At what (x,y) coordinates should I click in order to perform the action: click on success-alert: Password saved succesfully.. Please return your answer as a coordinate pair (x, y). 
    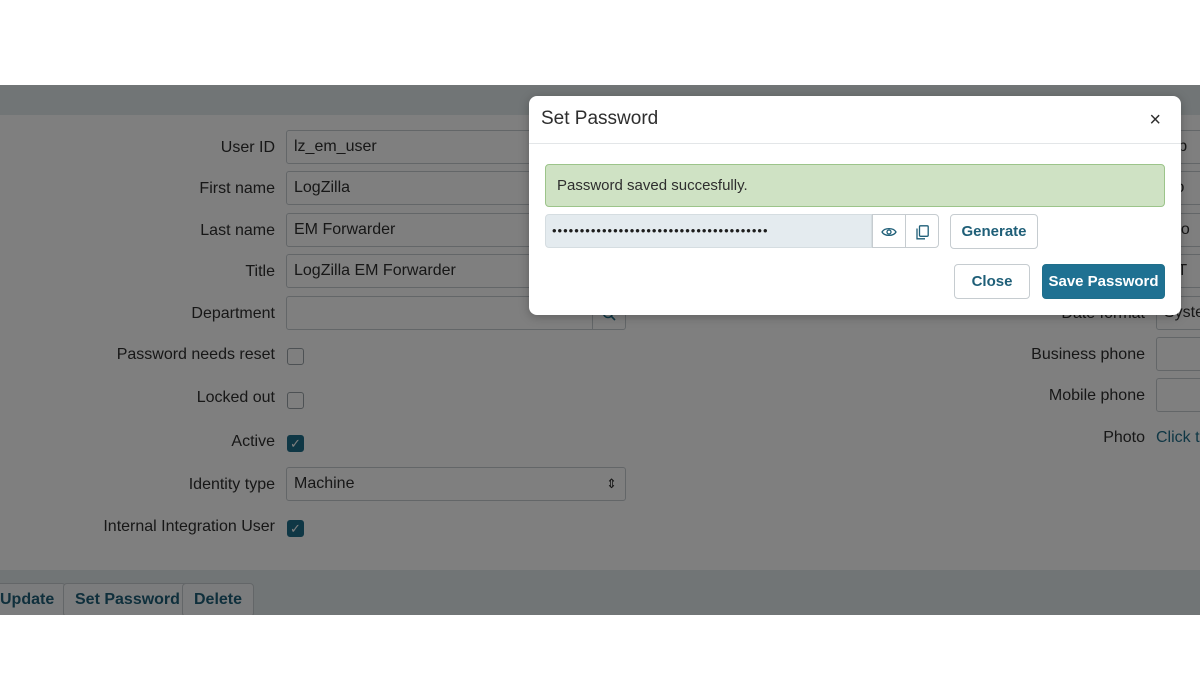
    Looking at the image, I should click on (855, 185).